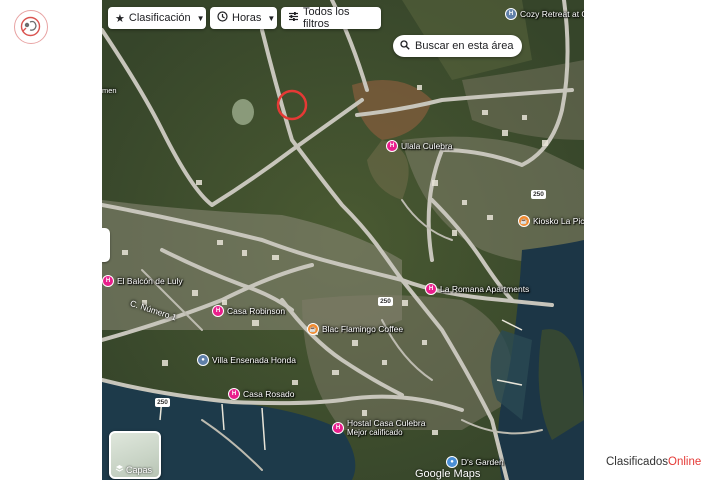 The height and width of the screenshot is (480, 720). What do you see at coordinates (405, 46) in the screenshot?
I see `search-icon` at bounding box center [405, 46].